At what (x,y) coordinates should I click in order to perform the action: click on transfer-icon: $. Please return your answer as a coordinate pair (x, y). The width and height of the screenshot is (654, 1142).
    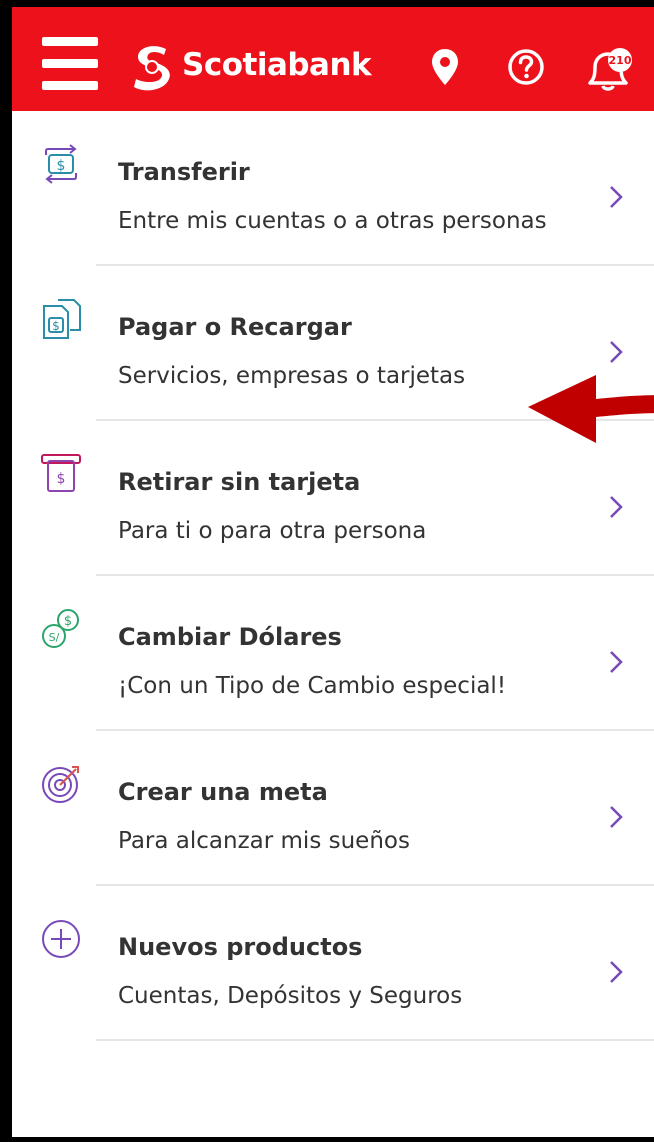
    Looking at the image, I should click on (61, 164).